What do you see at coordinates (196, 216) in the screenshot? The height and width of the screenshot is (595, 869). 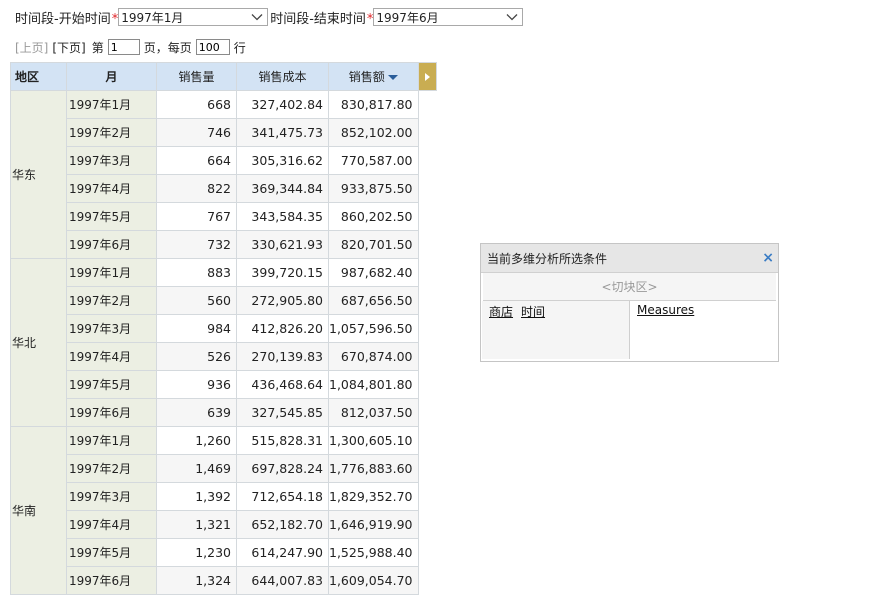 I see `qty-cell: 767` at bounding box center [196, 216].